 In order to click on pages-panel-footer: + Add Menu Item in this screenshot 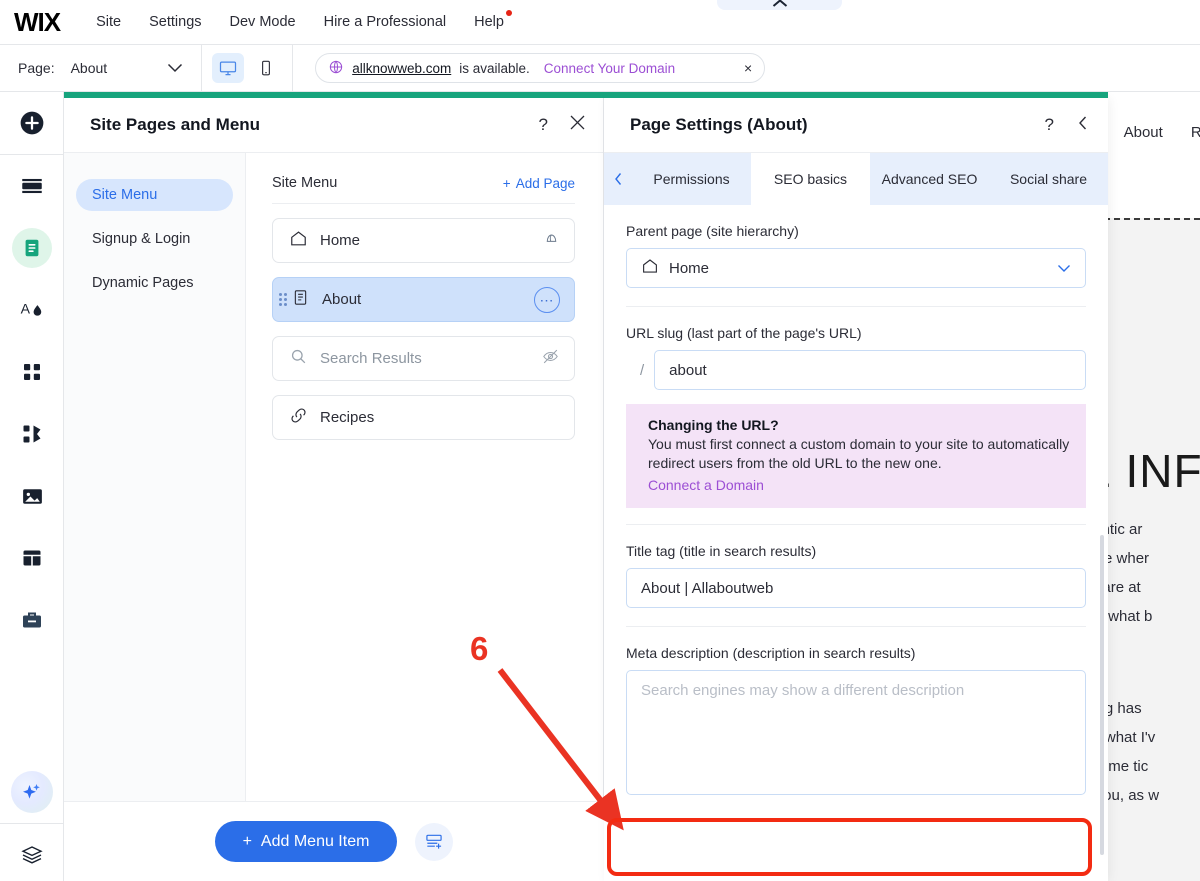, I will do `click(334, 841)`.